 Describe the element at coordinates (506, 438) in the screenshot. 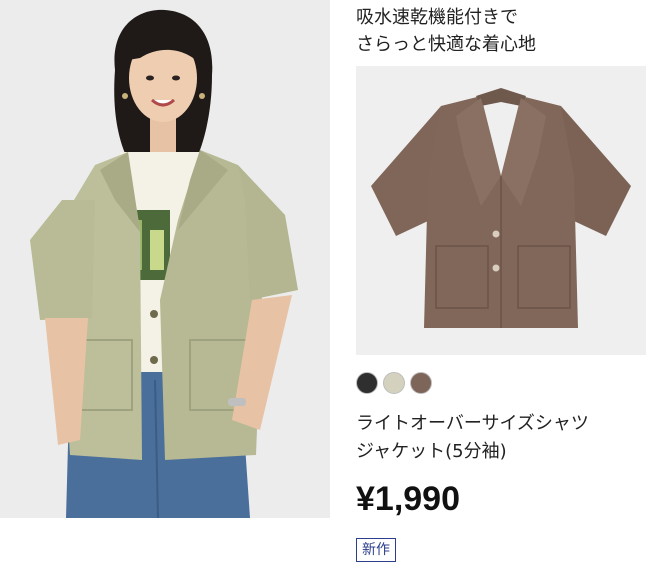

I see `product-name: ライトオーバーサイズシャツ ジャケット(5分袖)` at that location.